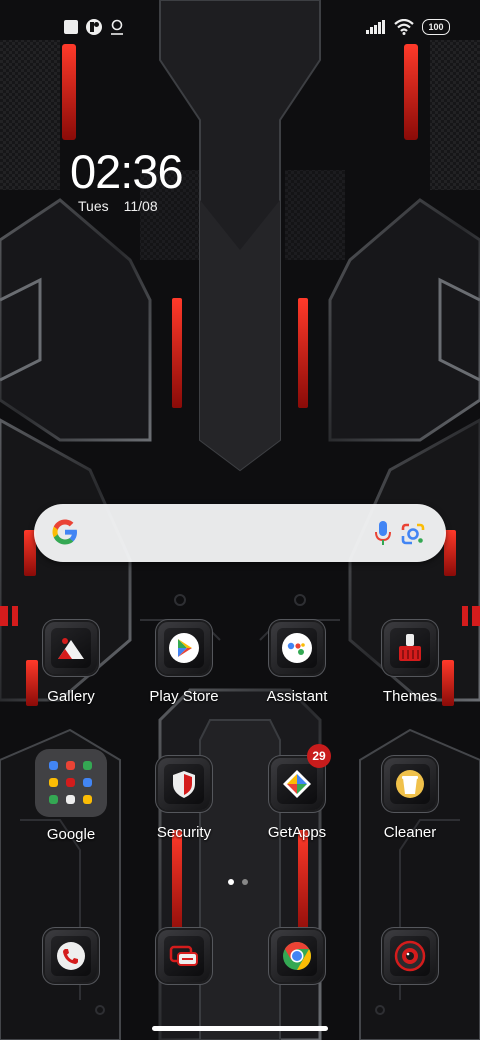 This screenshot has width=480, height=1040. I want to click on microphone-icon, so click(383, 533).